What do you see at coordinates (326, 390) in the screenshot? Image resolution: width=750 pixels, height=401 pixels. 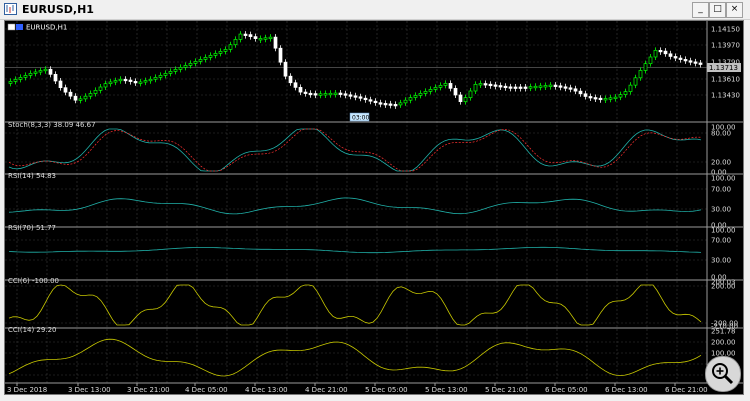 I see `time-tick-label: 4 Dec 21:00` at bounding box center [326, 390].